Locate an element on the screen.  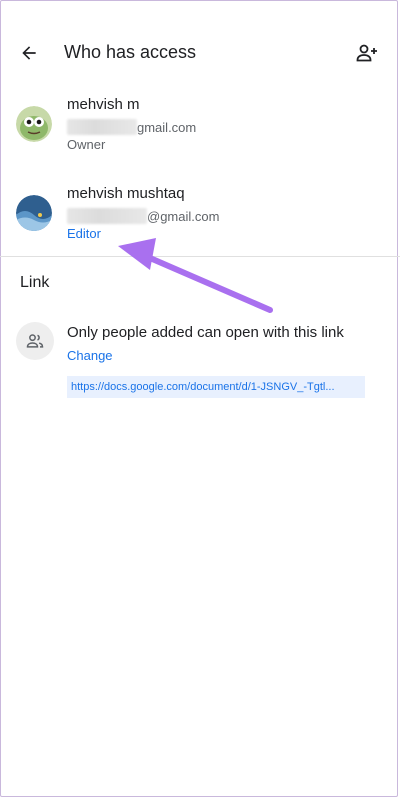
add-person-button is located at coordinates (367, 53).